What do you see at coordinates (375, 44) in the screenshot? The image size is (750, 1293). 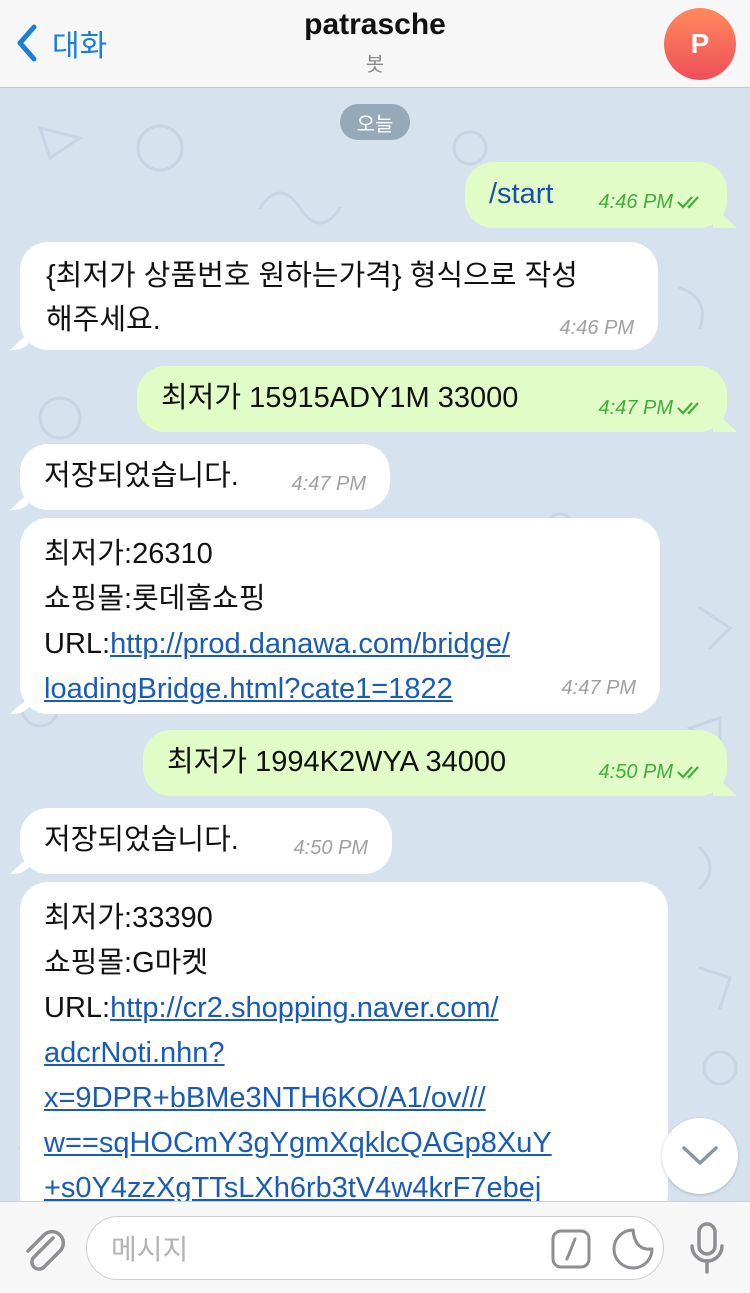 I see `chat-header: 대화 patrasche 봇 P` at bounding box center [375, 44].